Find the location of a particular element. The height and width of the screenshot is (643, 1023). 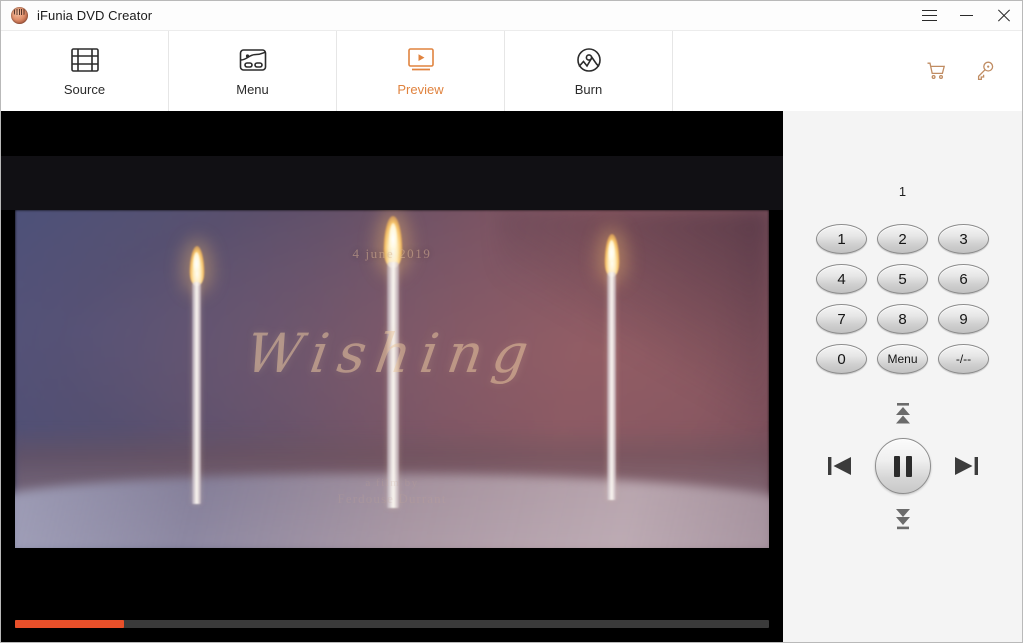

remote-display: 1 is located at coordinates (902, 191).